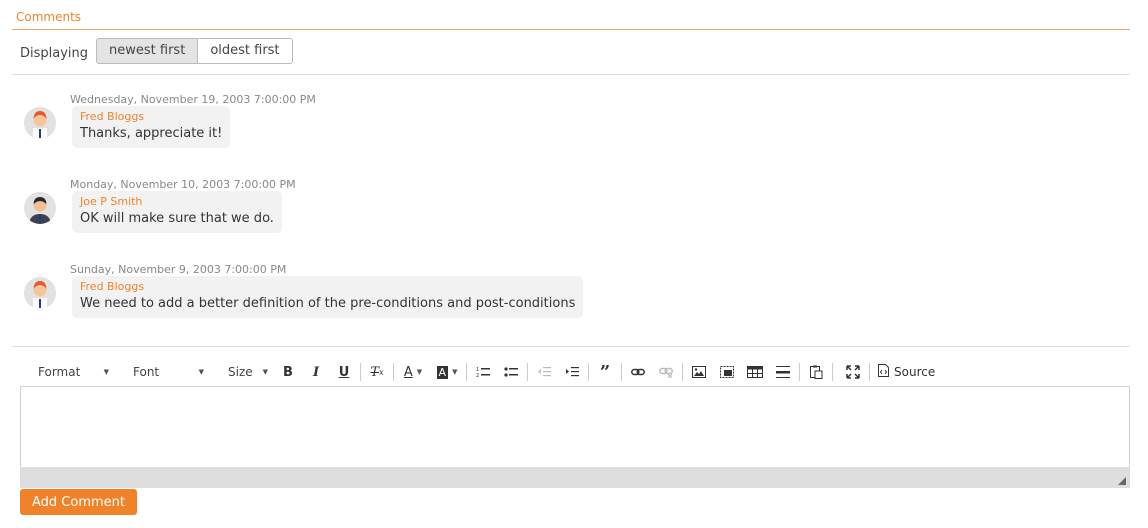 The image size is (1148, 528). What do you see at coordinates (915, 372) in the screenshot?
I see `source-label: Source` at bounding box center [915, 372].